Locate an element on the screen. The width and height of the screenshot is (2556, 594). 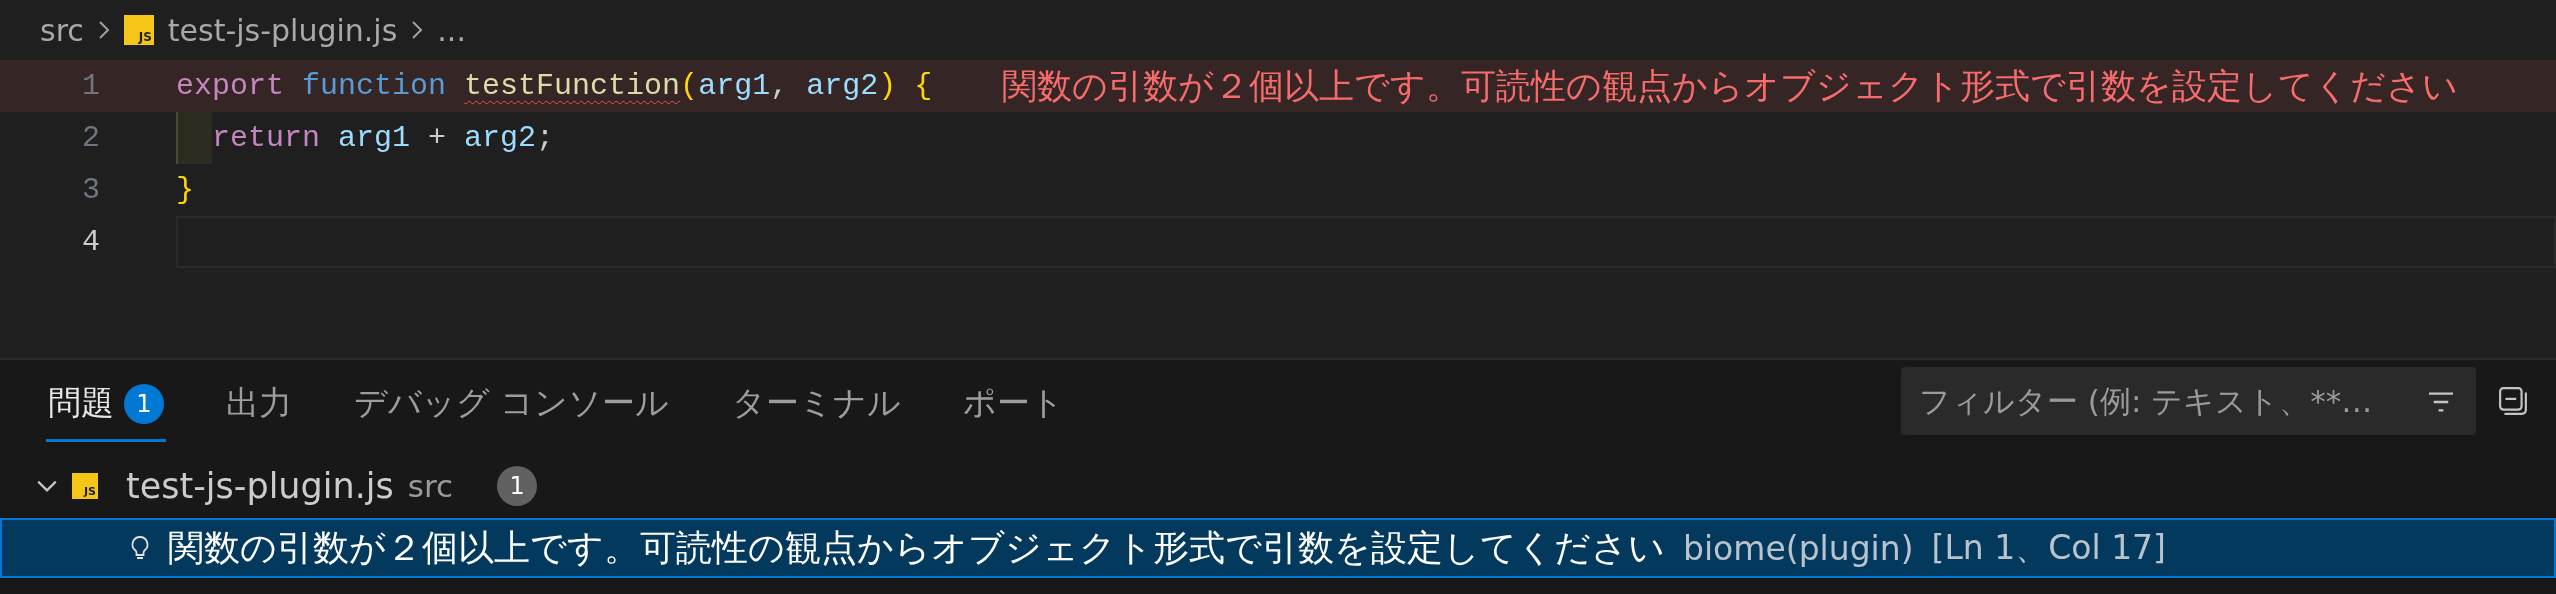
problem-row: 関数の引数が２個以上です。可読性の観点からオブジェクト形式で引数を設定してください biome(plugin) [Ln 1、Col 17] is located at coordinates (1278, 548).